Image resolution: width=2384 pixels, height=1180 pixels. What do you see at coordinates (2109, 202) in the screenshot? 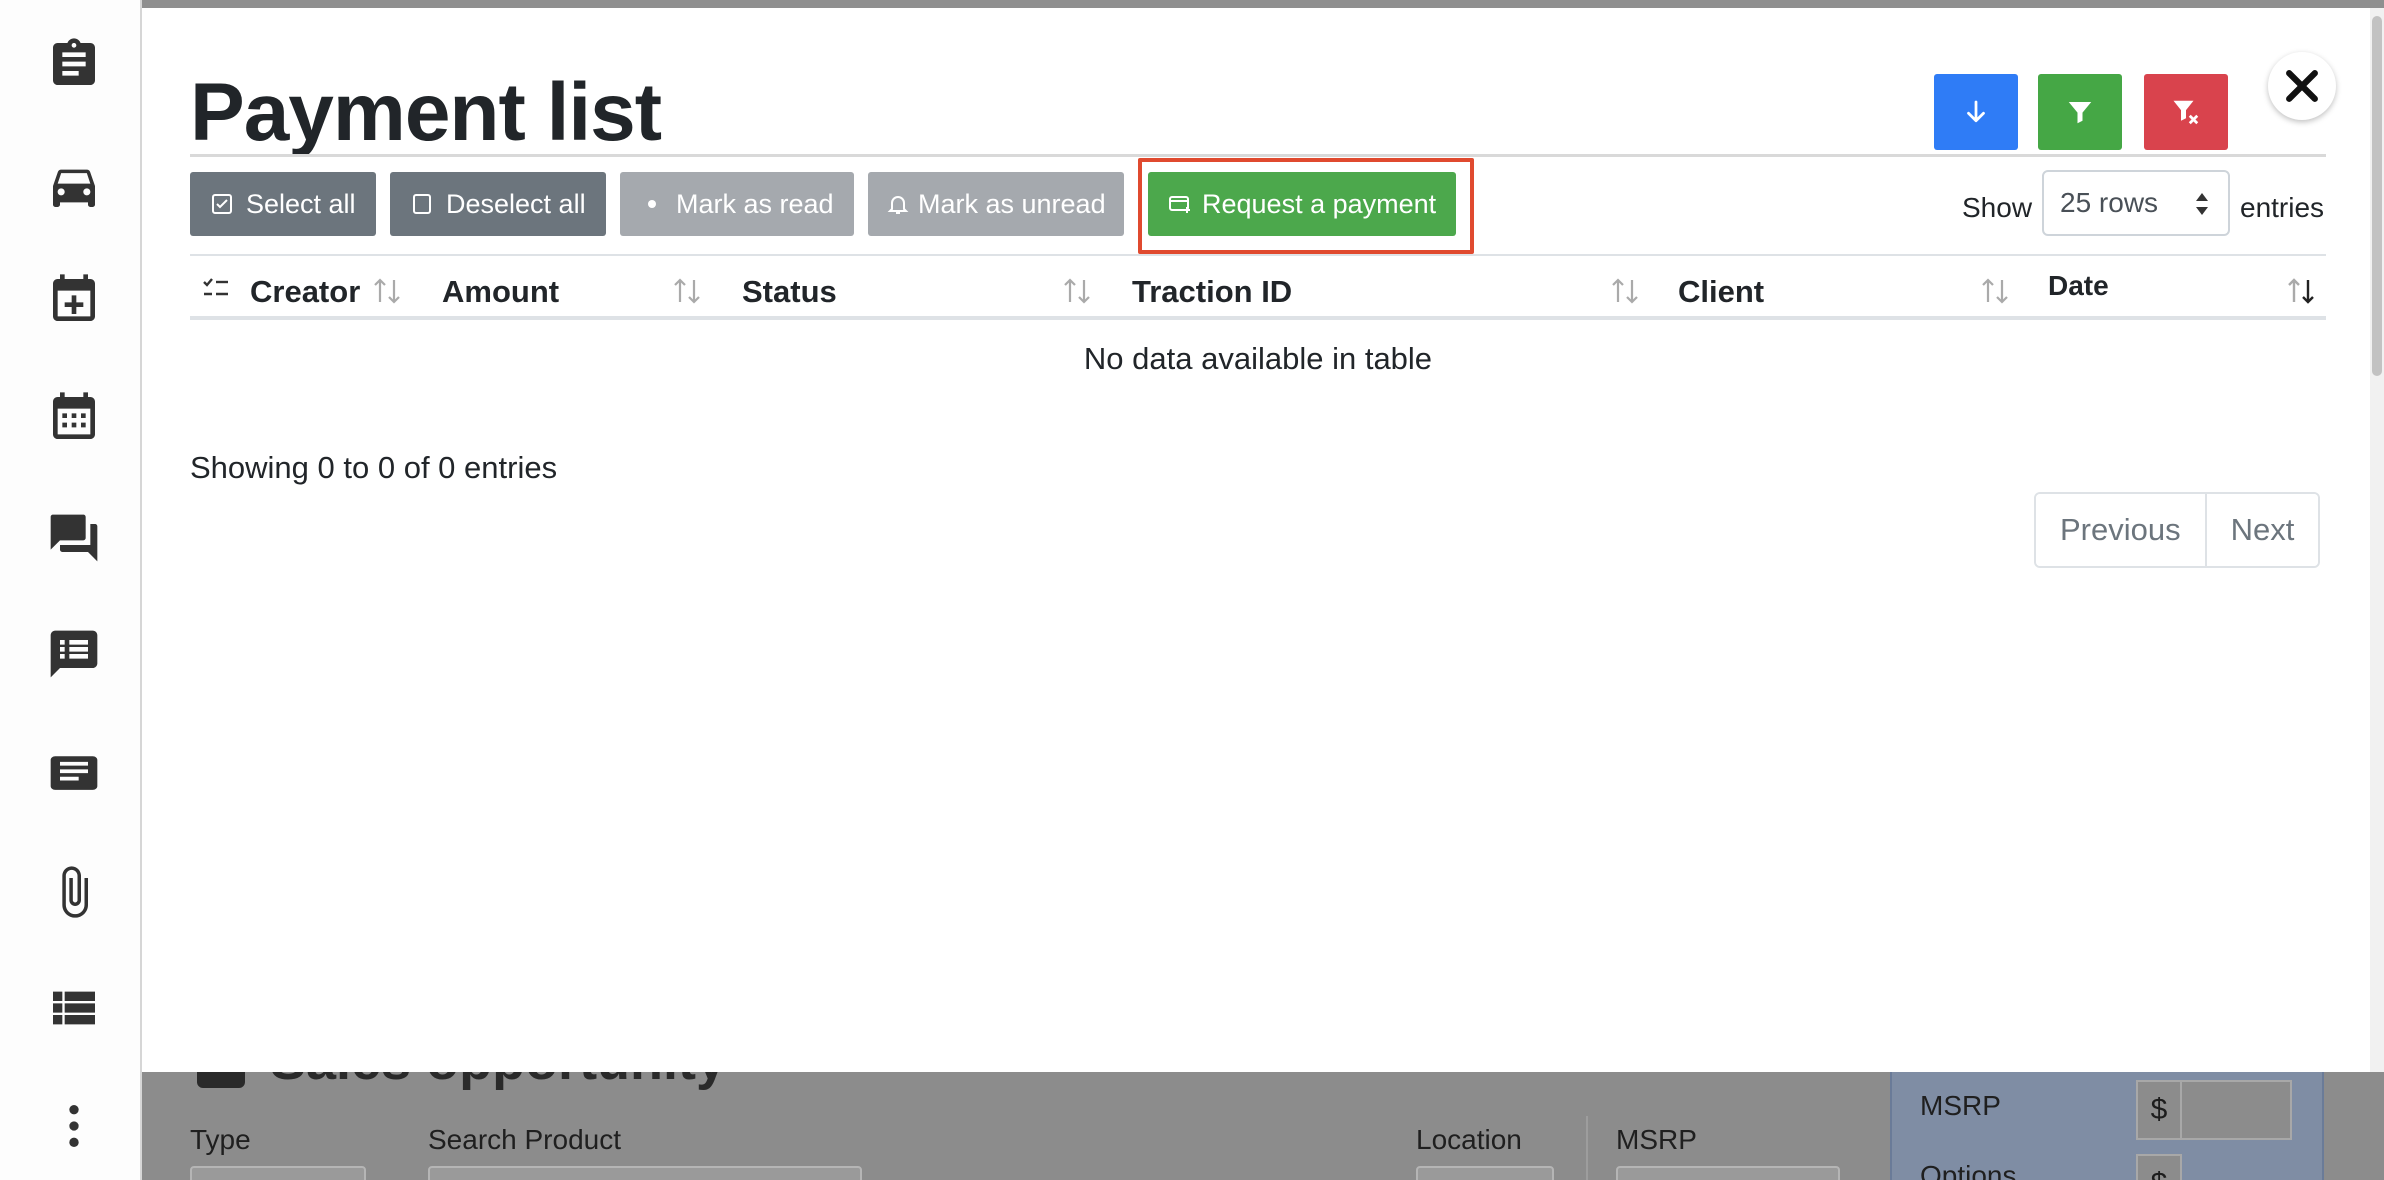
I see `rows-per-page-value: 25 rows` at bounding box center [2109, 202].